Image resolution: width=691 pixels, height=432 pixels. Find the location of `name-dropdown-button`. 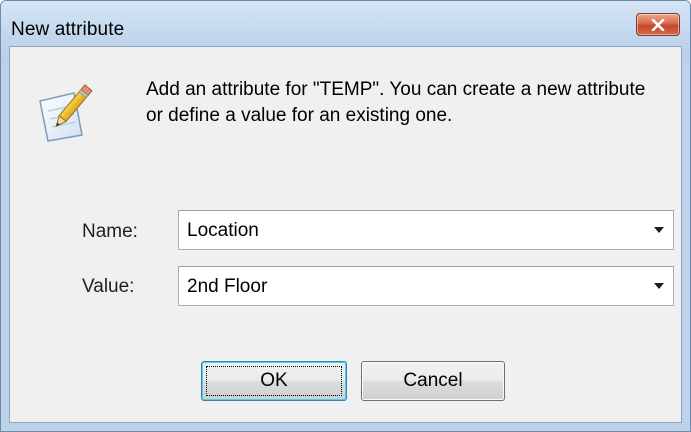

name-dropdown-button is located at coordinates (659, 230).